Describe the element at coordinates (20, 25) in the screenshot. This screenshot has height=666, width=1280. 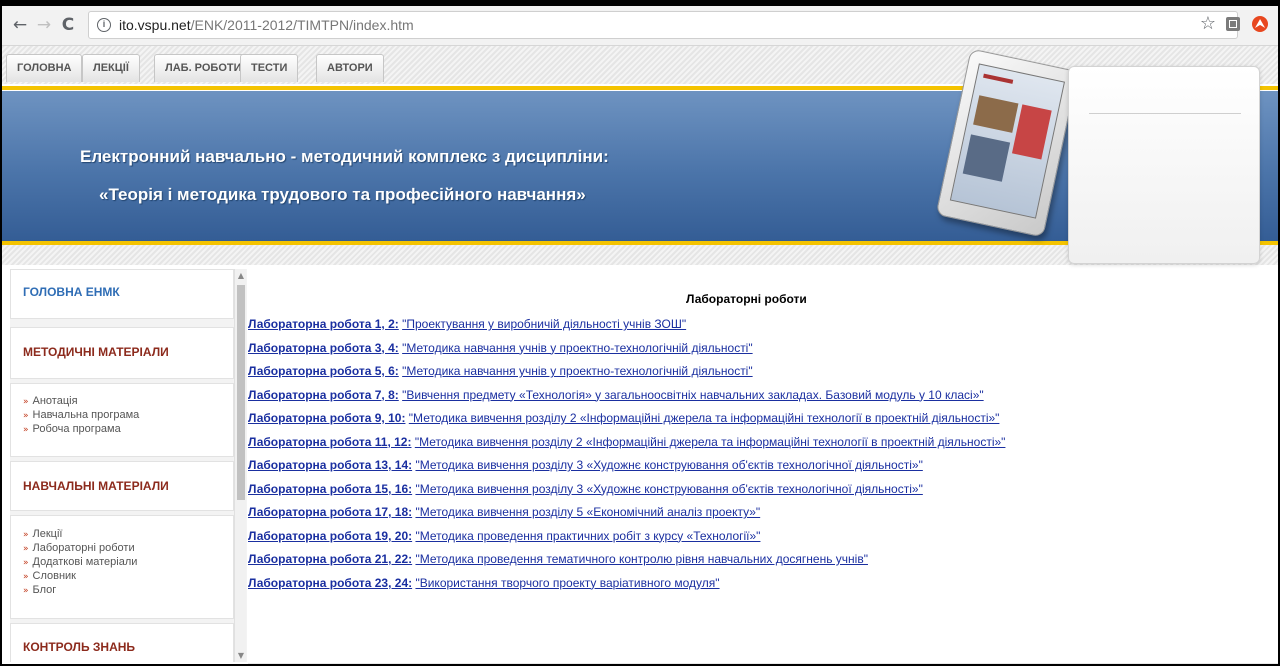
I see `back-icon: ←` at that location.